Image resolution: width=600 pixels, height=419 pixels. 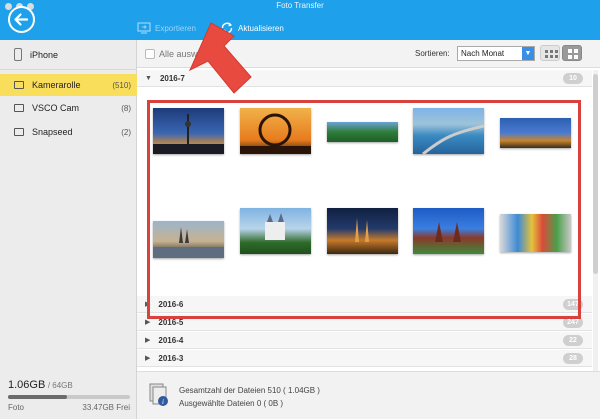 What do you see at coordinates (275, 226) in the screenshot?
I see `neuschwanstein-photo` at bounding box center [275, 226].